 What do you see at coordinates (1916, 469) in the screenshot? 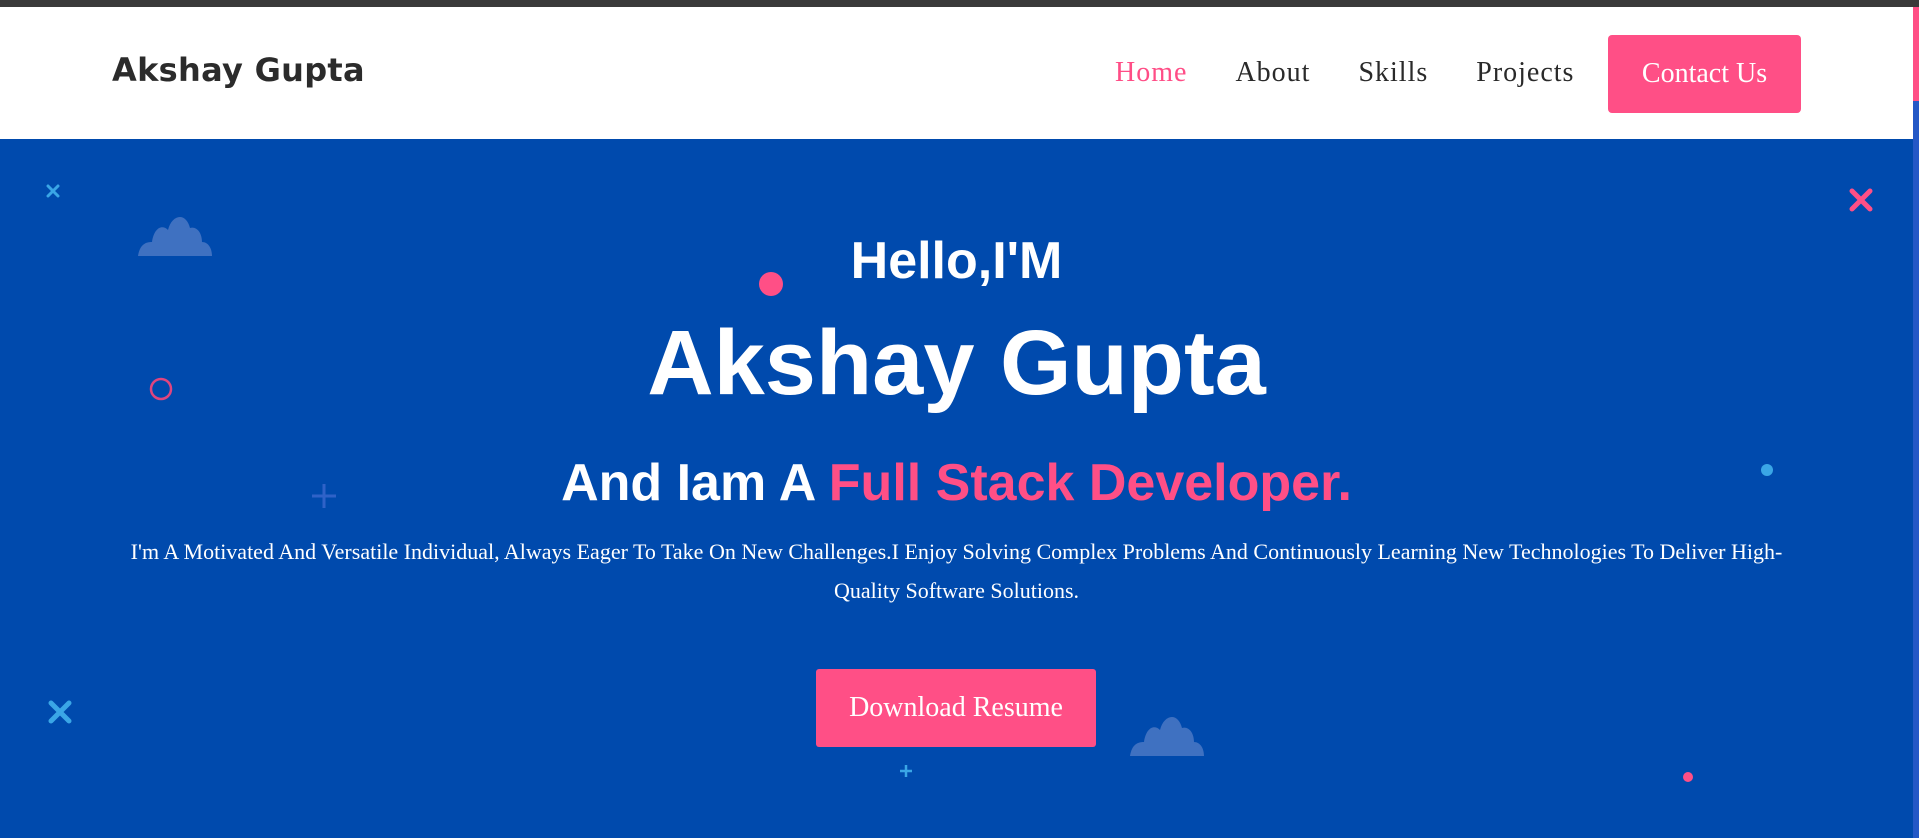
I see `scrollbar-track` at bounding box center [1916, 469].